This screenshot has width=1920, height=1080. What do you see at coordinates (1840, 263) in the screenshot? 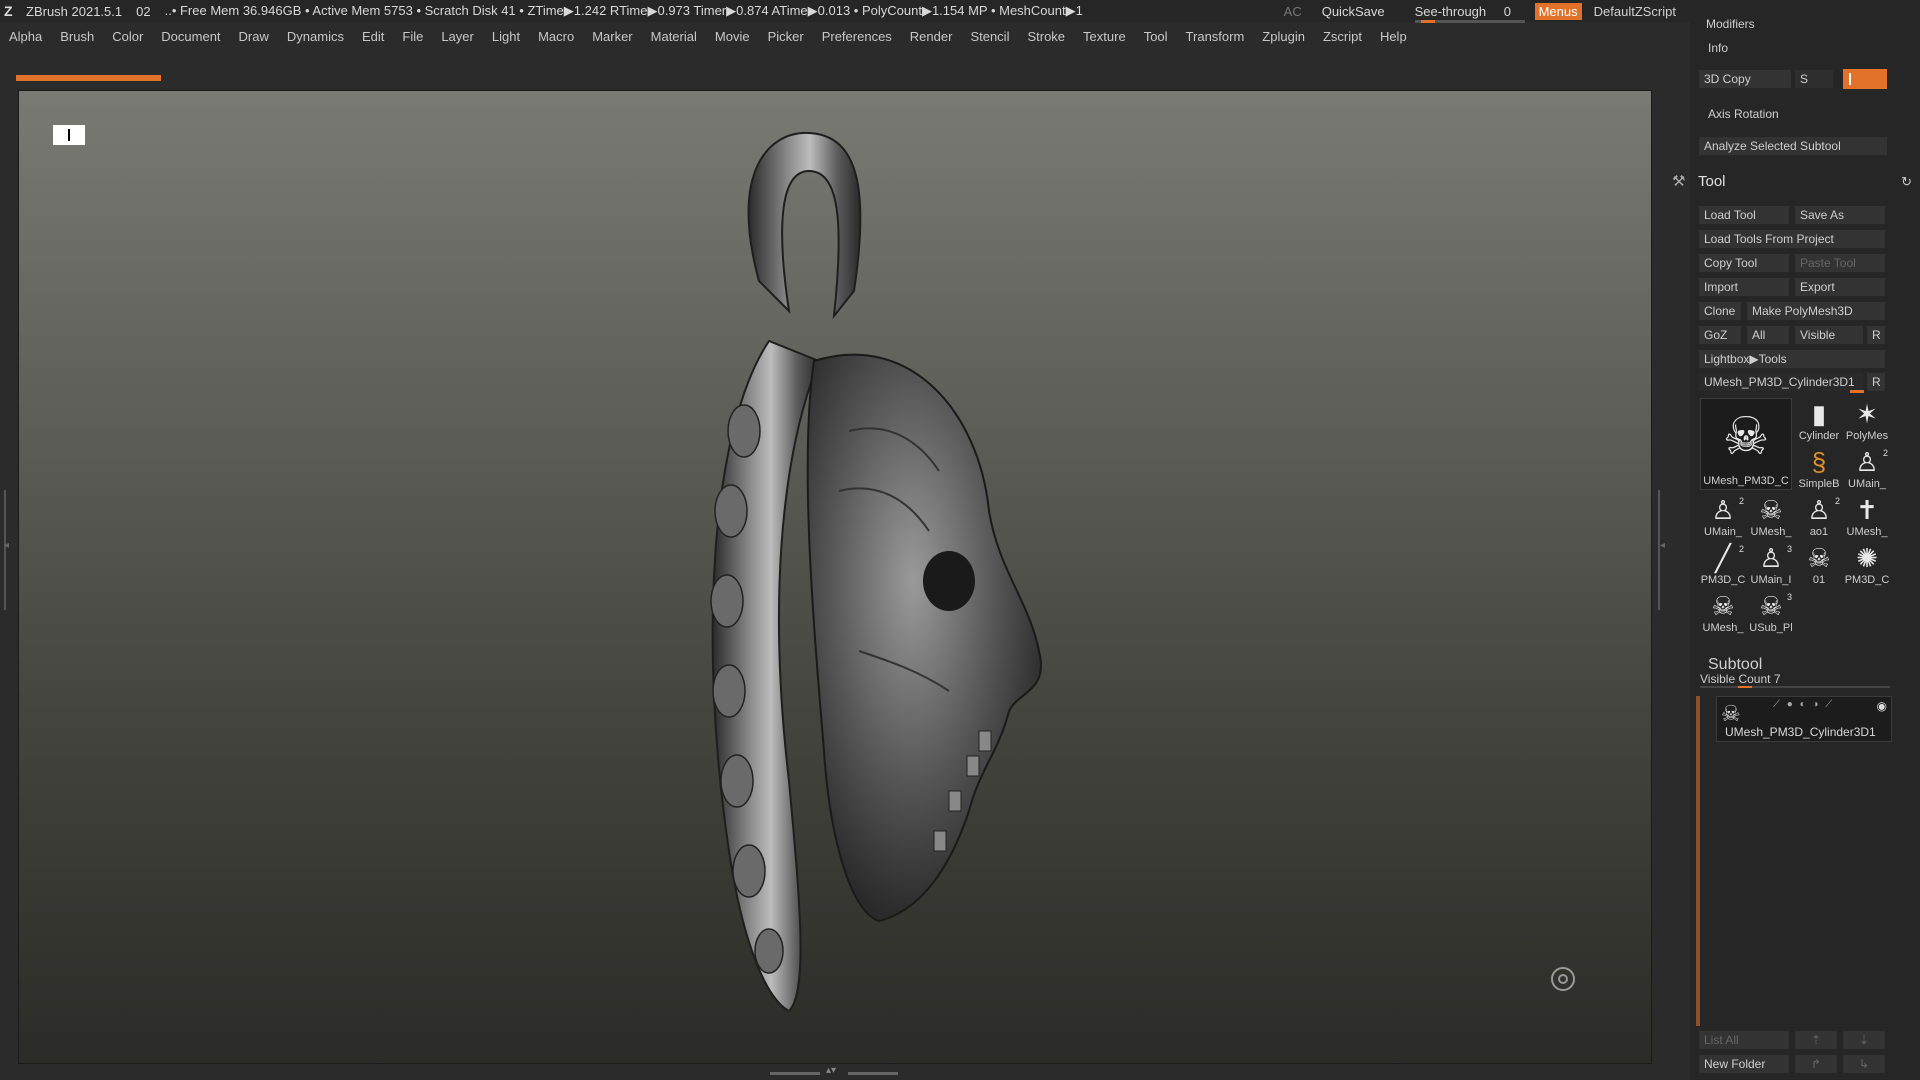
I see `paste-tool-button: Paste Tool` at bounding box center [1840, 263].